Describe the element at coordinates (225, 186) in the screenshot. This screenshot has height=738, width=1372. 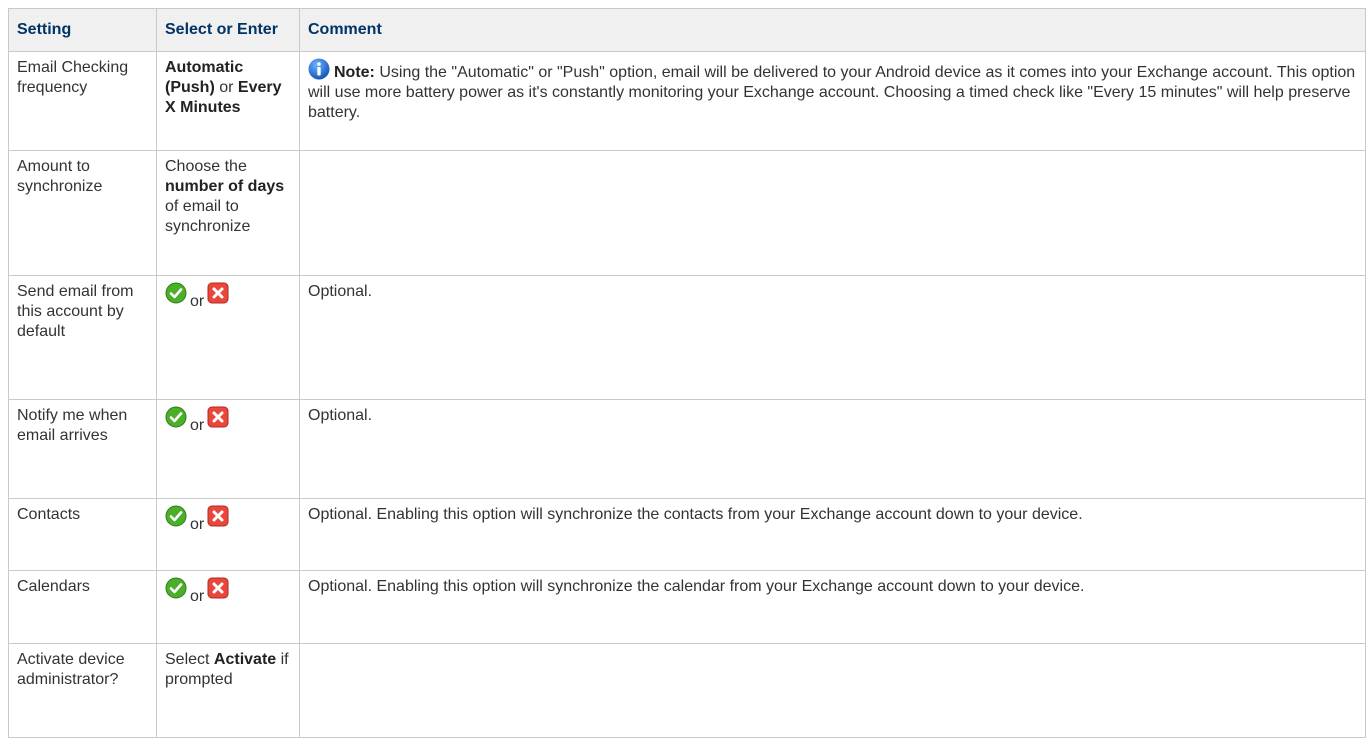
I see `number-of-days-label: number of days` at that location.